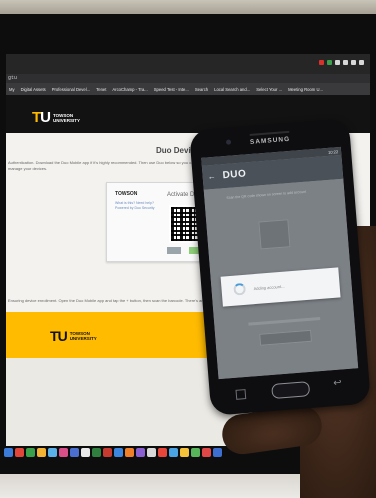 The width and height of the screenshot is (376, 498). Describe the element at coordinates (285, 337) in the screenshot. I see `dimmed-button` at that location.